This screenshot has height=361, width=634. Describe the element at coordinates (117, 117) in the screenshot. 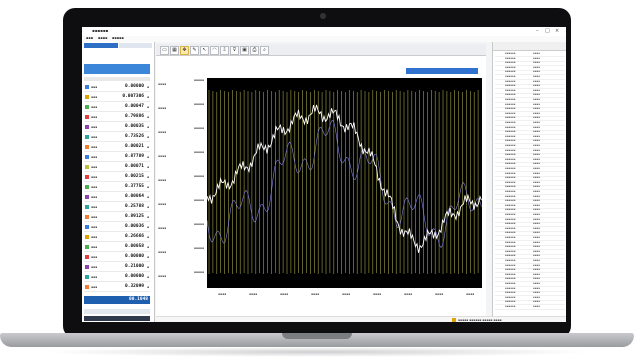

I see `channel-row: ▪▪▪ 0.79886 ▪` at that location.